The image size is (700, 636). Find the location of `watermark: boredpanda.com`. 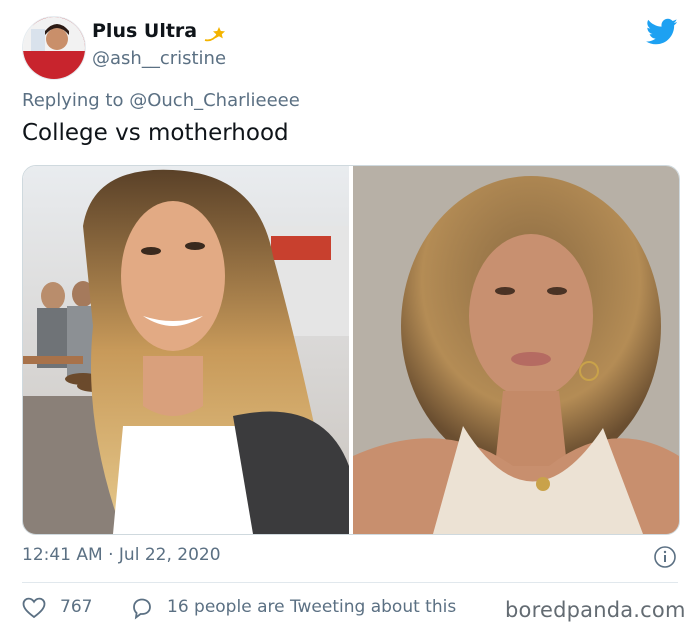

watermark: boredpanda.com is located at coordinates (595, 610).